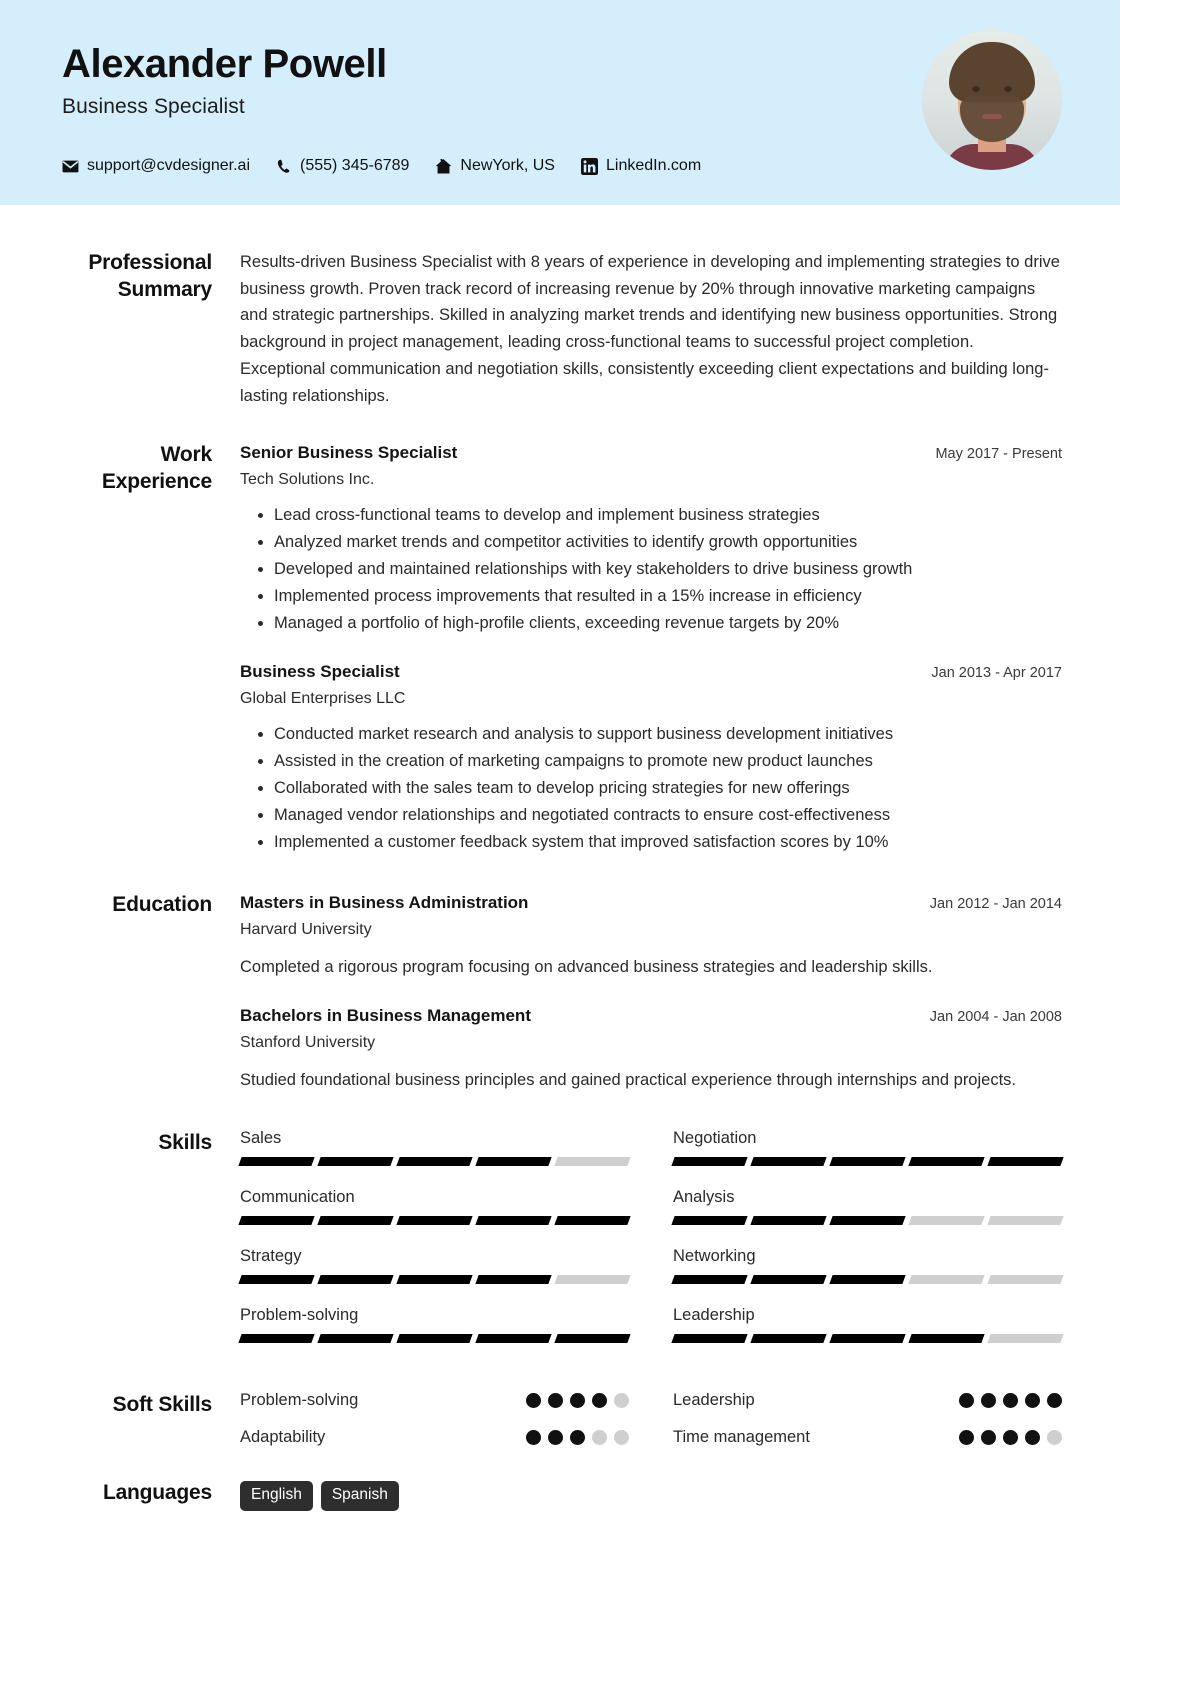 This screenshot has height=1684, width=1200. Describe the element at coordinates (867, 1437) in the screenshot. I see `soft-skill-item: Time management` at that location.